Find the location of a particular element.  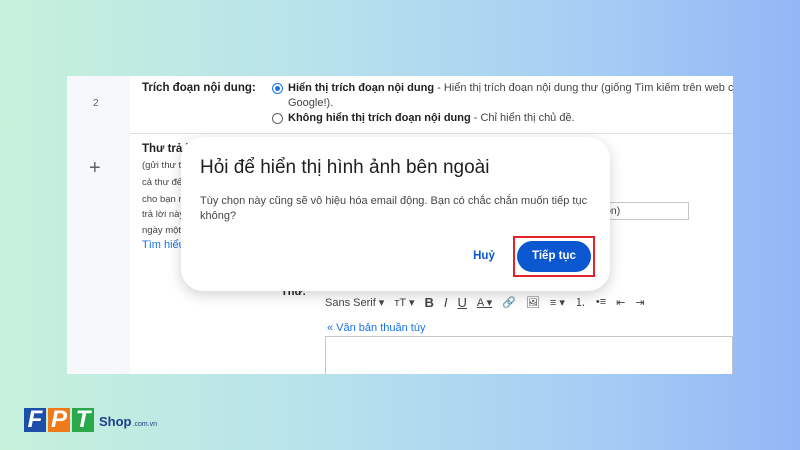

option-hide-bold: Không hiển thị trích đoạn nội dung is located at coordinates (379, 118).